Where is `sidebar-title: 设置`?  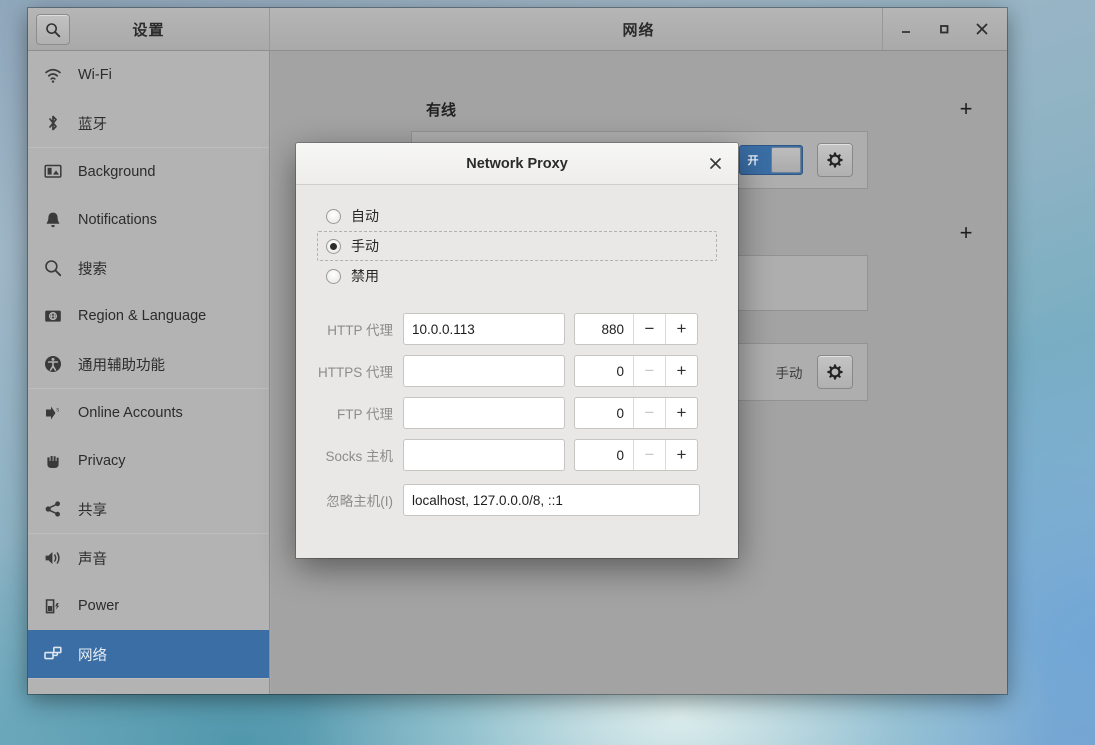 sidebar-title: 设置 is located at coordinates (148, 30).